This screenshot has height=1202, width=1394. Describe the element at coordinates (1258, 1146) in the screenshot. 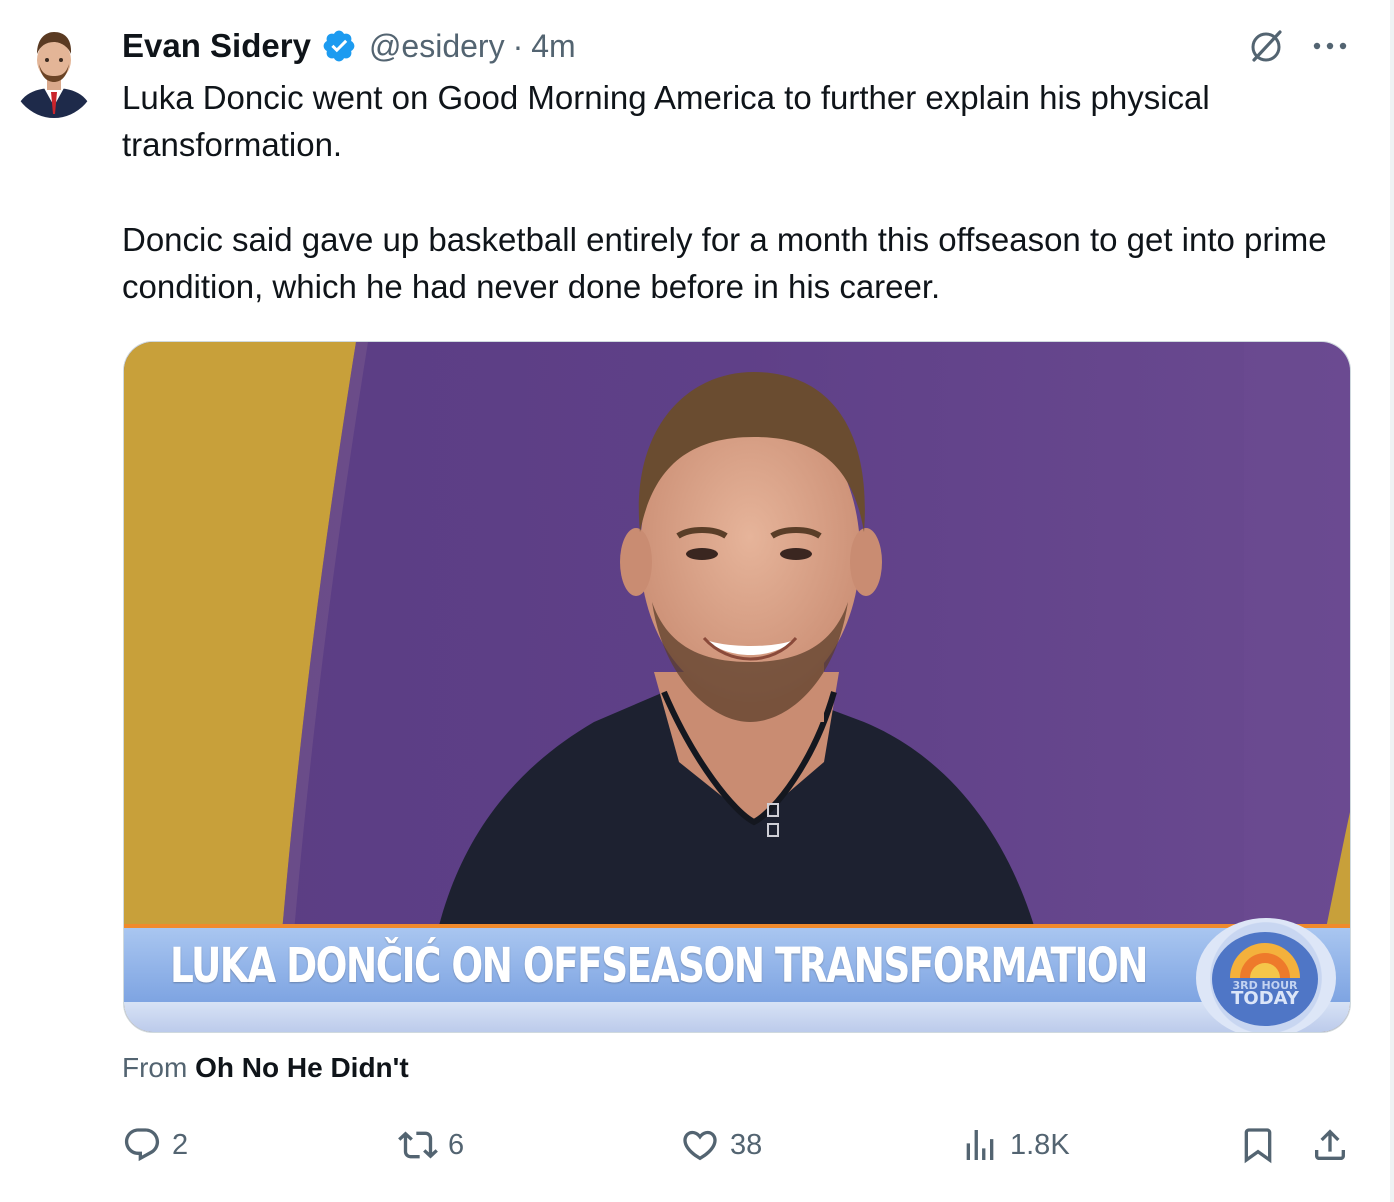

I see `bookmark-icon` at that location.